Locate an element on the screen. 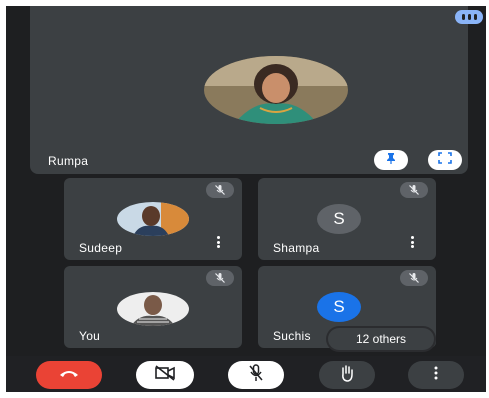  pin-icon is located at coordinates (391, 160).